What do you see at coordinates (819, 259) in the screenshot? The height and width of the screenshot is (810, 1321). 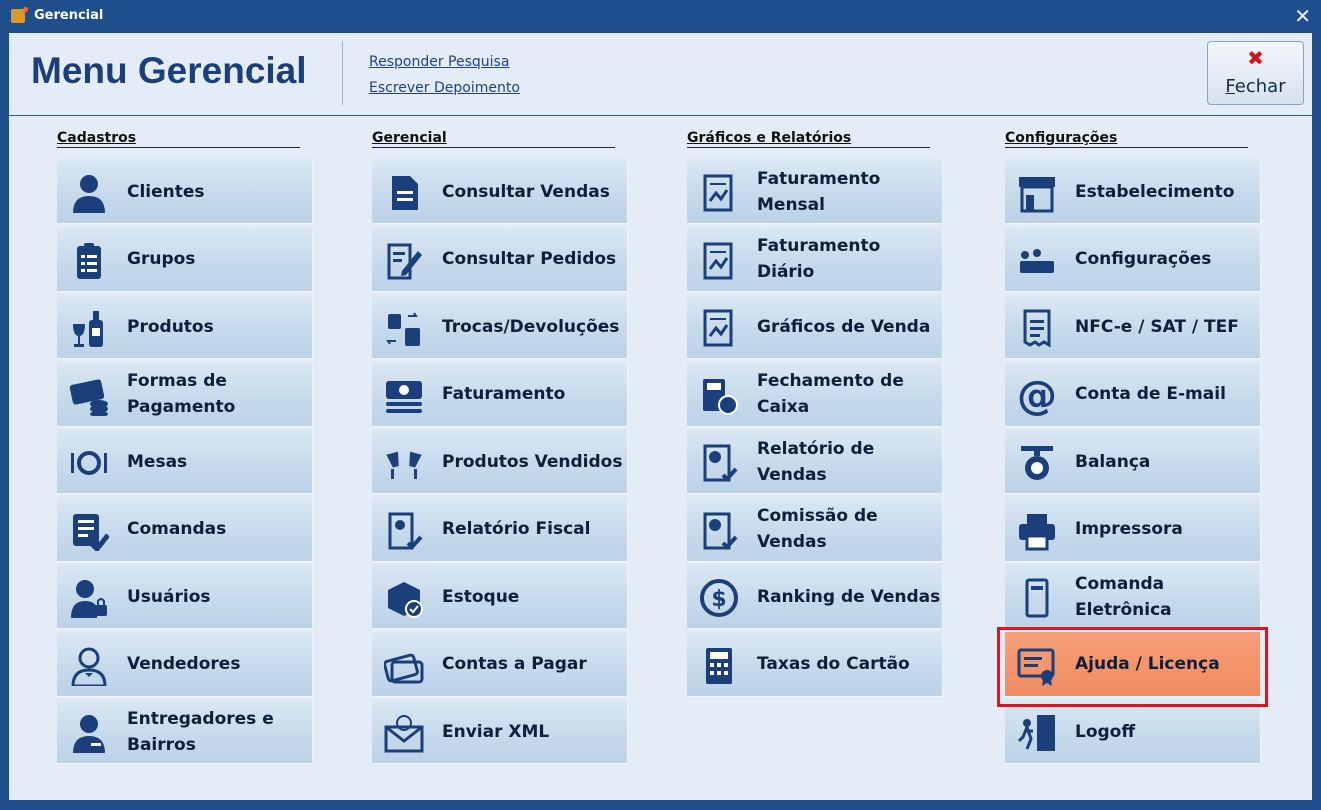 I see `menu-button-label: Faturamento Diário` at bounding box center [819, 259].